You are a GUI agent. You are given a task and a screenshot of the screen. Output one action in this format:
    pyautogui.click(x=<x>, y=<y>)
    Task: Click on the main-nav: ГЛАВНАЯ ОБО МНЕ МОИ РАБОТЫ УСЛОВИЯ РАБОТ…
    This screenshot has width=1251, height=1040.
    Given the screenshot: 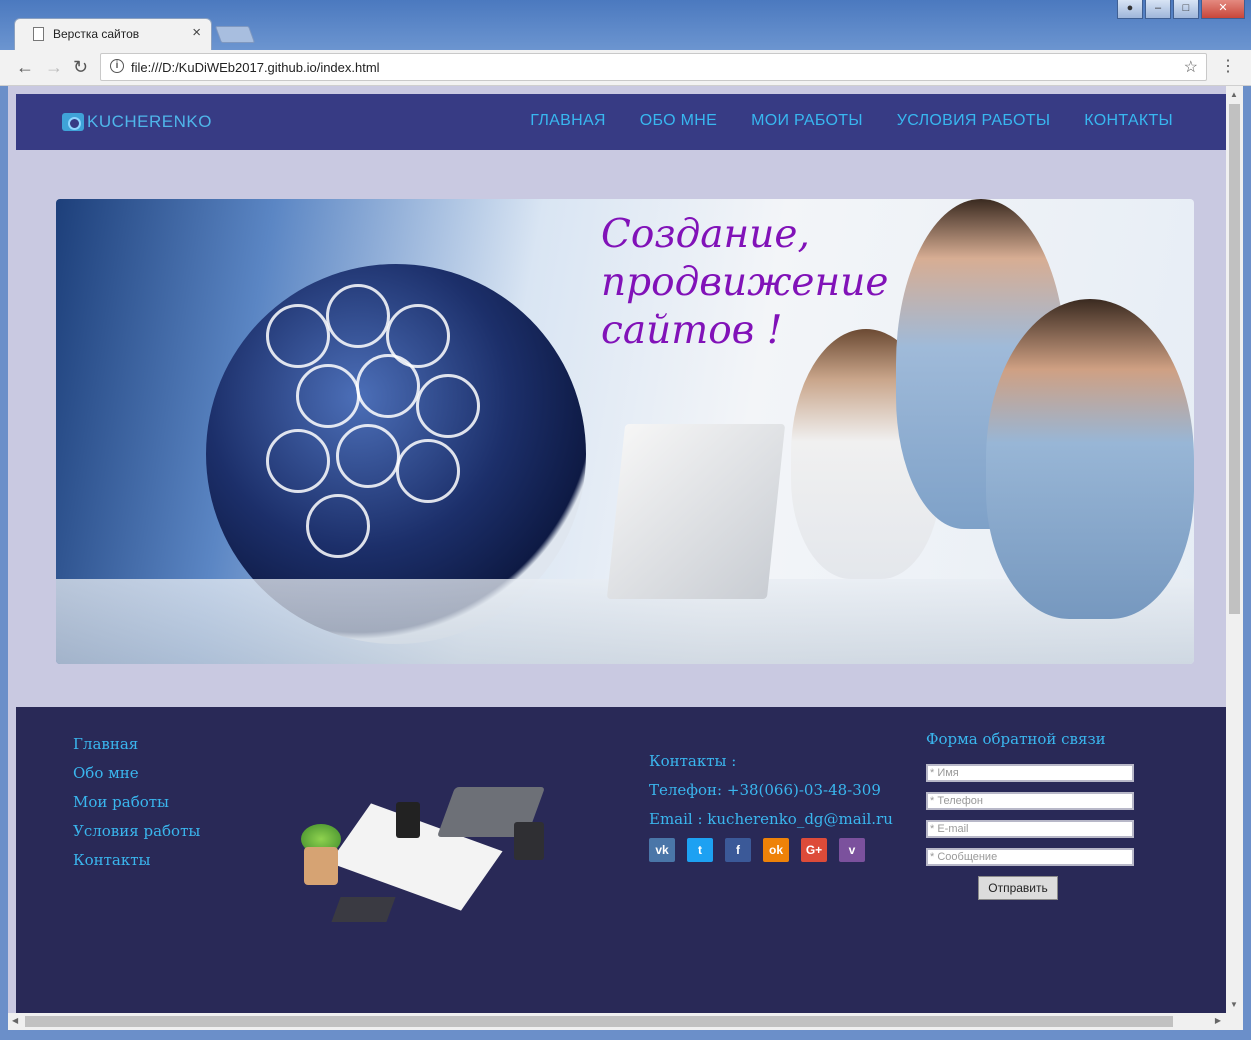 What is the action you would take?
    pyautogui.click(x=851, y=121)
    